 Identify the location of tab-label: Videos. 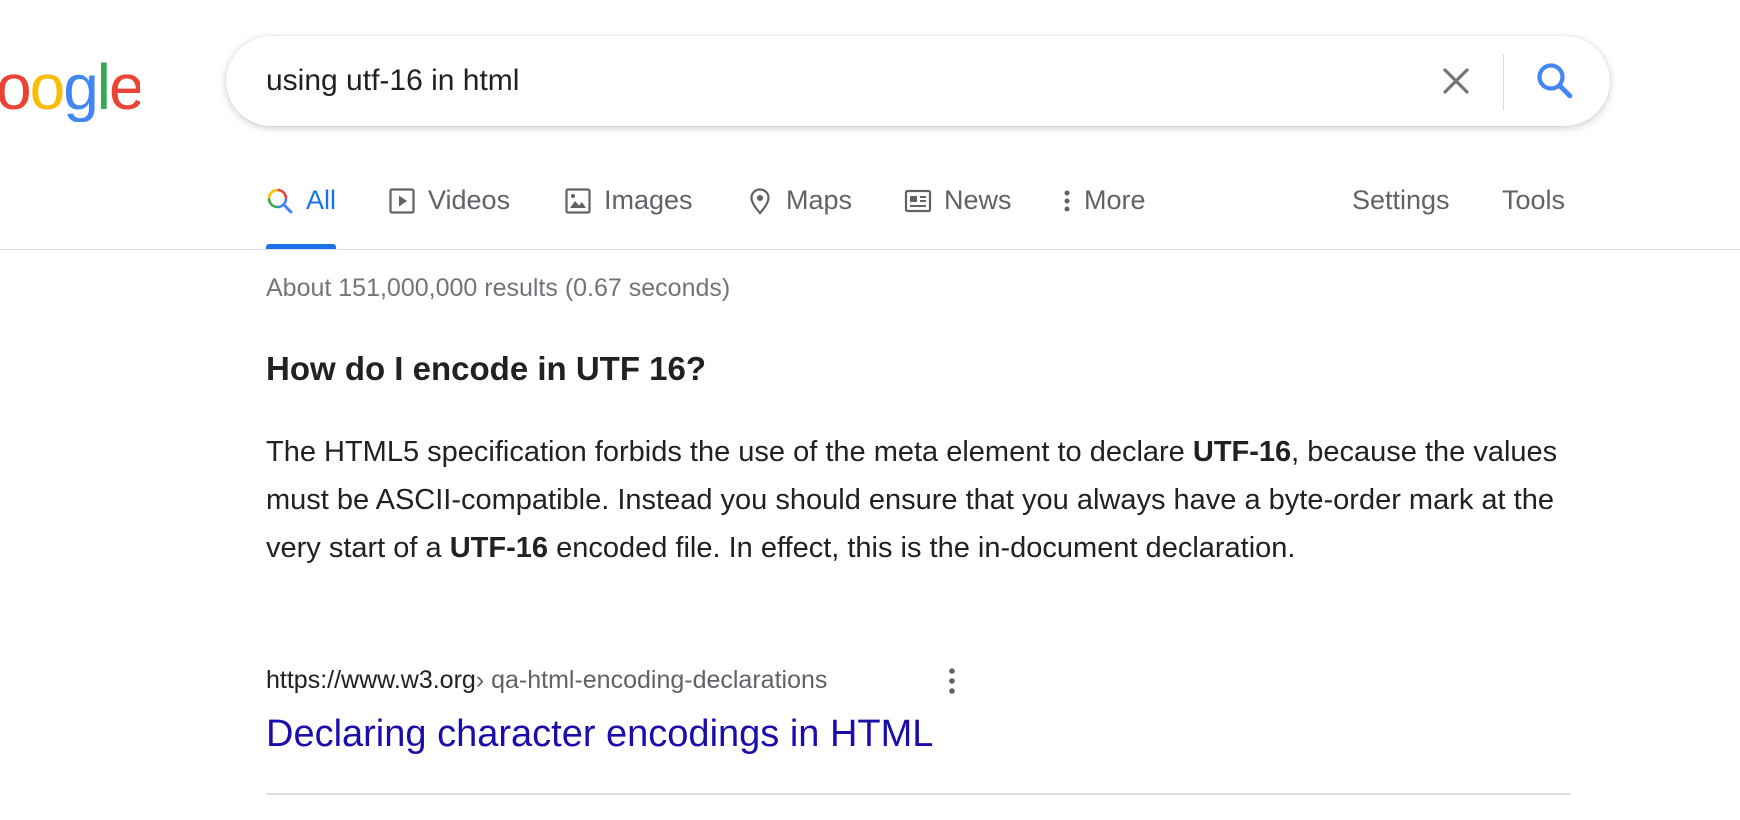
(469, 200).